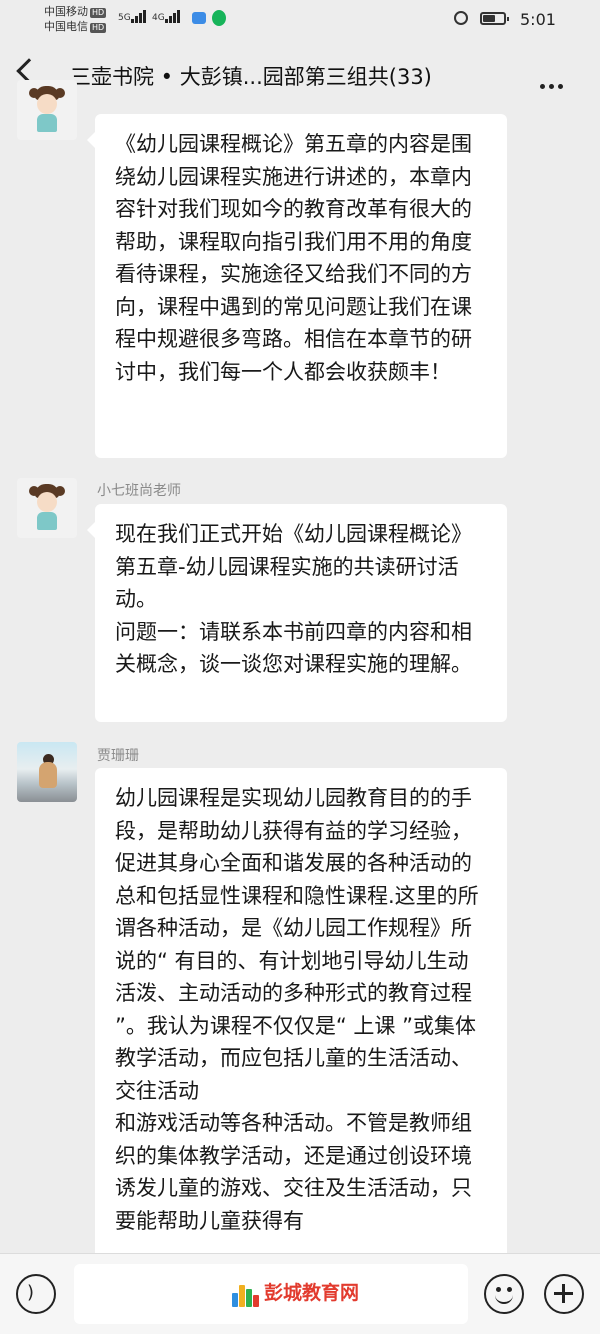 This screenshot has width=600, height=1334. Describe the element at coordinates (251, 77) in the screenshot. I see `chat-title: 三壶书院 • 大彭镇...园部第三组共(33)` at that location.